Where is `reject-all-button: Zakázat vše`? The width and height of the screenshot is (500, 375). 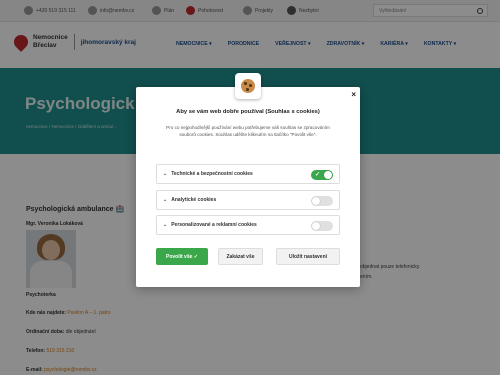
reject-all-button: Zakázat vše is located at coordinates (240, 256).